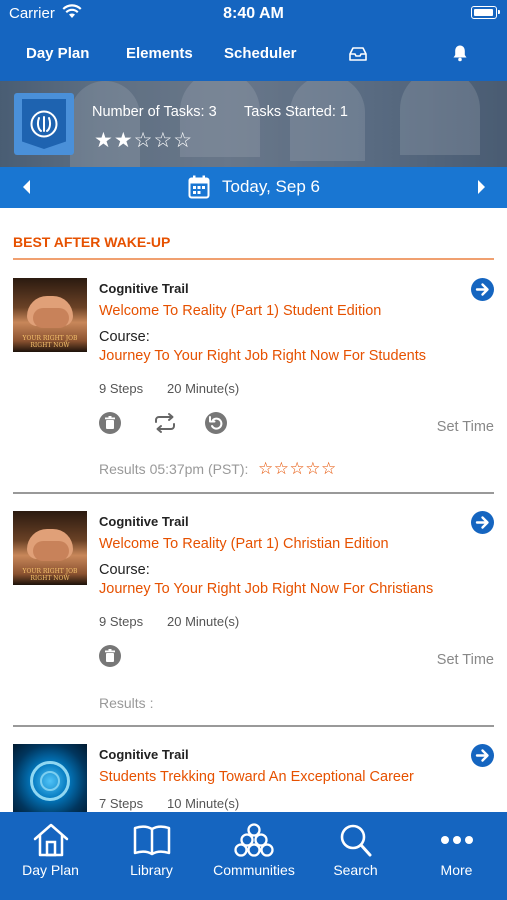 The height and width of the screenshot is (900, 507). I want to click on nav-label: Library, so click(151, 870).